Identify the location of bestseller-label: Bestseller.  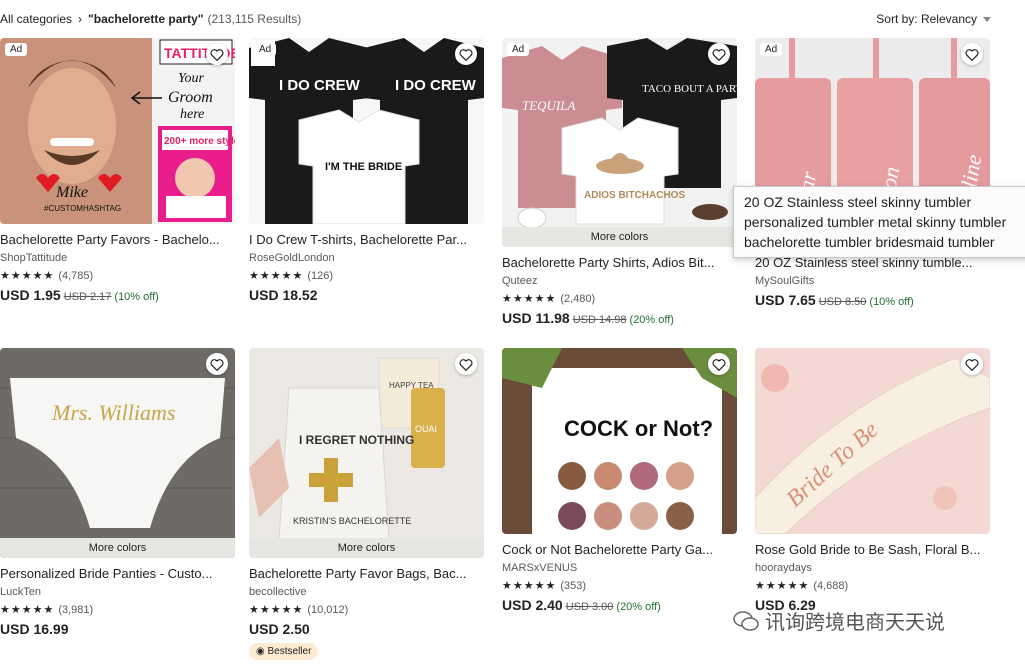
(289, 651).